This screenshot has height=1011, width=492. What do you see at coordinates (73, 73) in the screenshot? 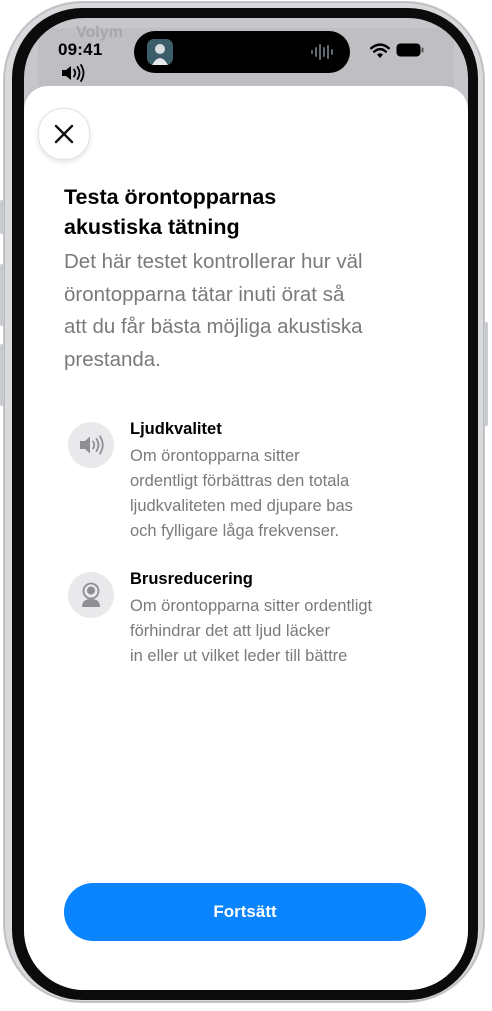
I see `volume-icon` at bounding box center [73, 73].